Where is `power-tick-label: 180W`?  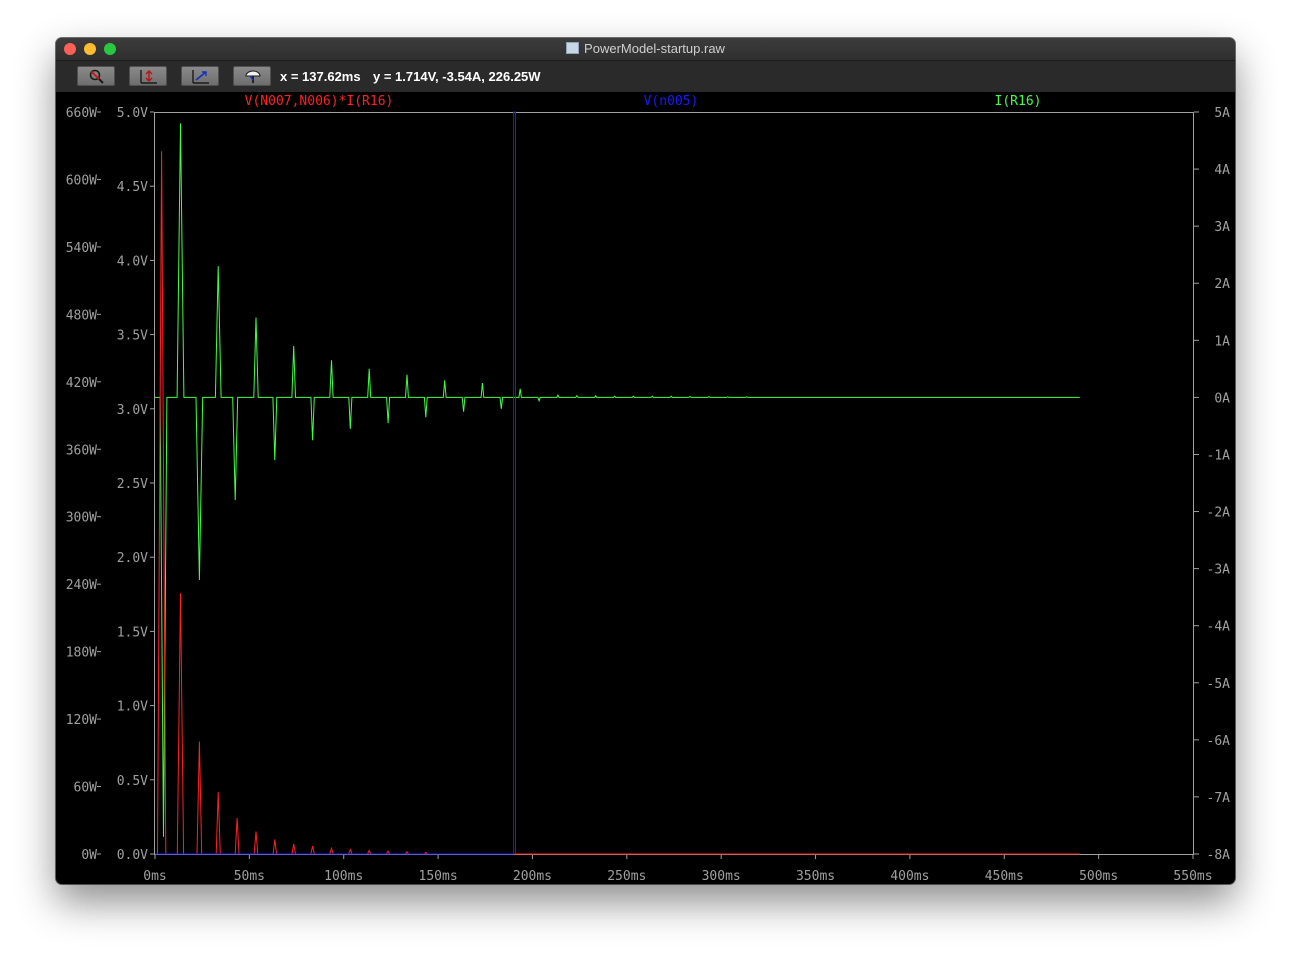 power-tick-label: 180W is located at coordinates (81, 653).